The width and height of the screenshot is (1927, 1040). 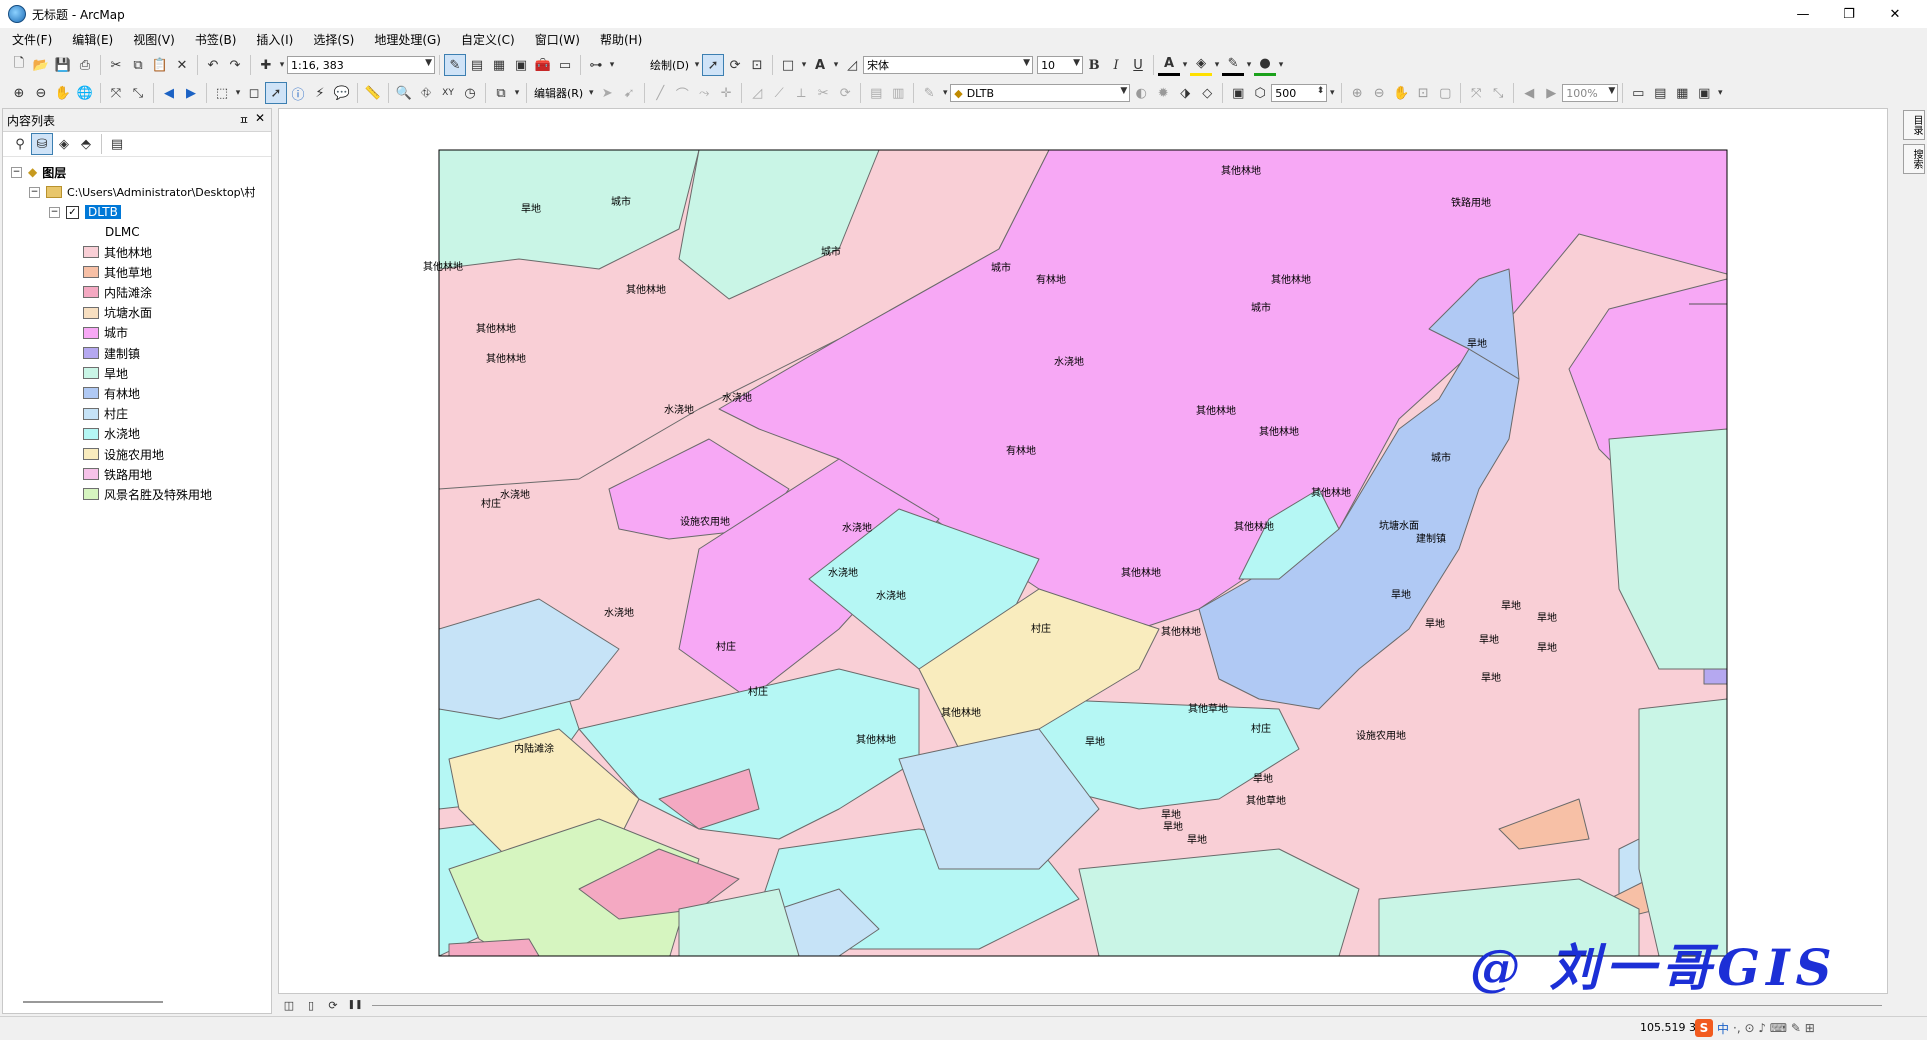 I want to click on fill-color-icon: ◈, so click(x=1201, y=65).